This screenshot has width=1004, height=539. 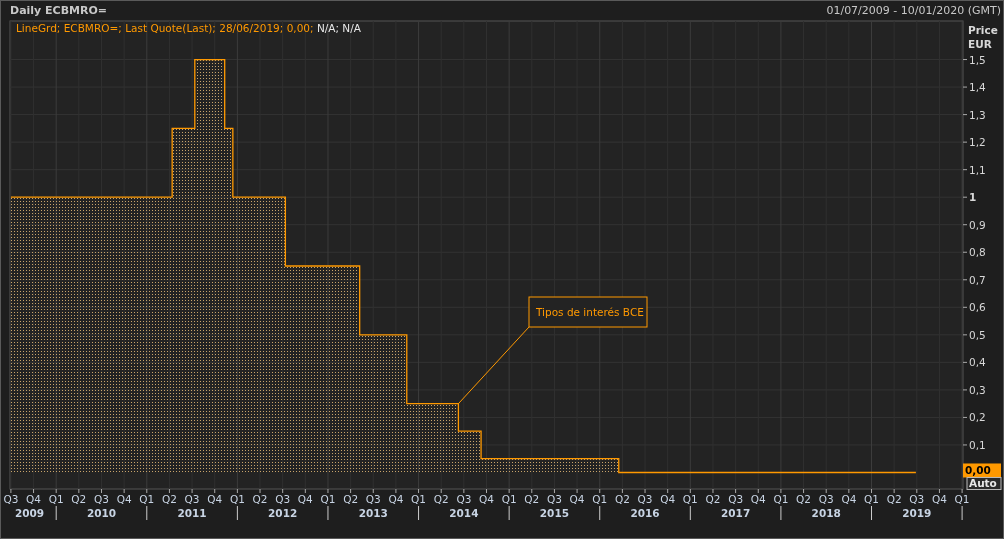 What do you see at coordinates (973, 197) in the screenshot?
I see `axis-label: 1` at bounding box center [973, 197].